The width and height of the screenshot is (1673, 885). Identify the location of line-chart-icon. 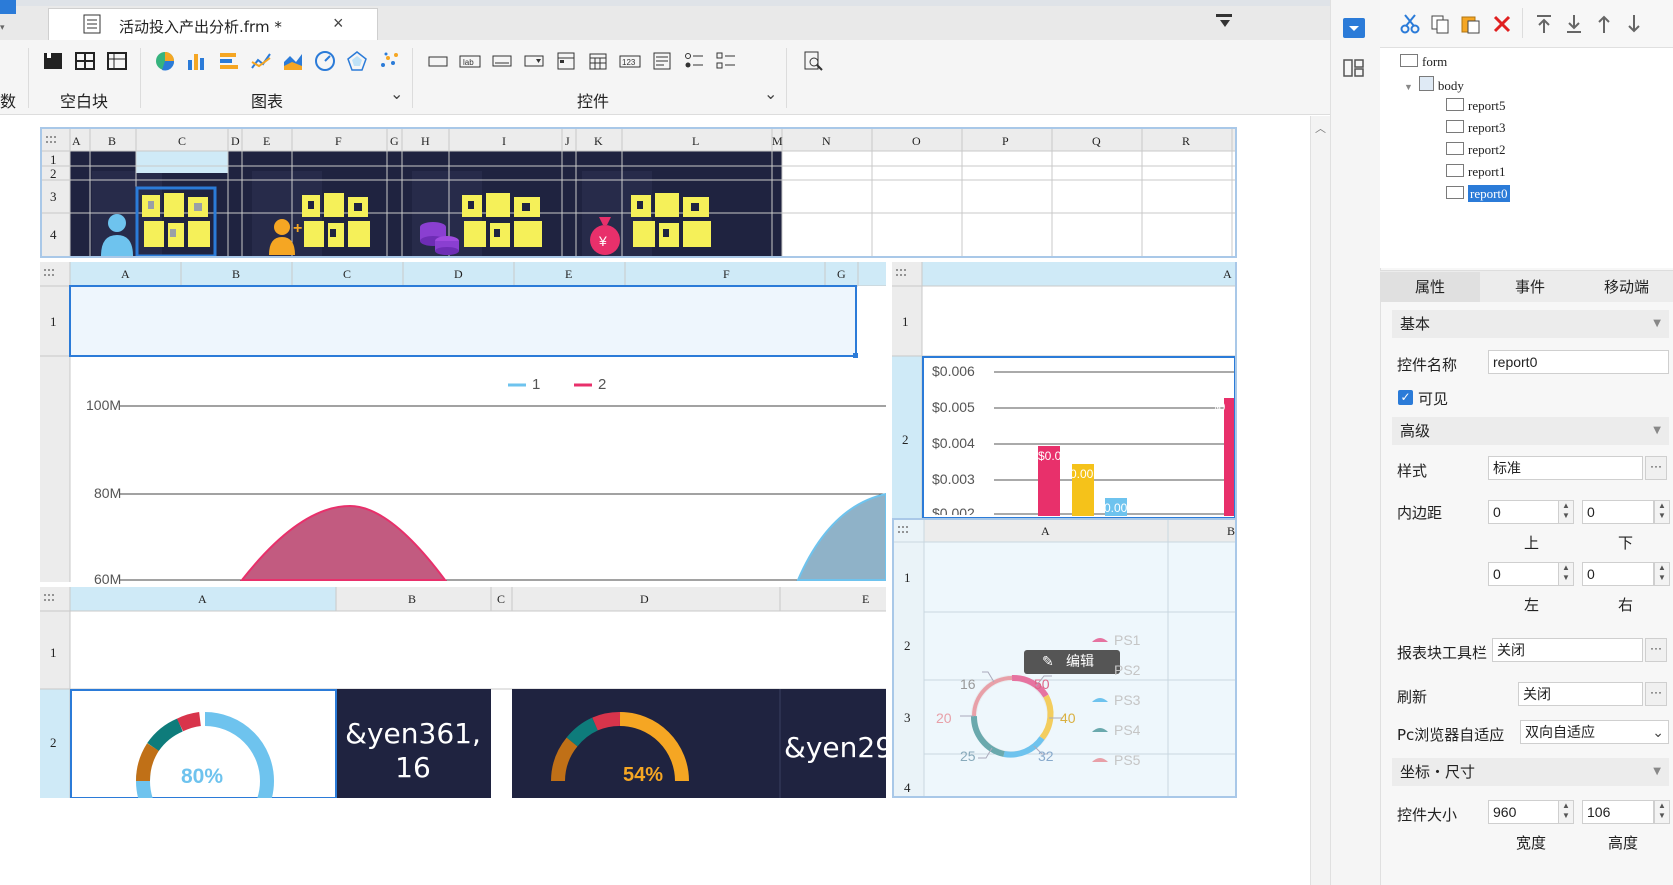
(261, 61).